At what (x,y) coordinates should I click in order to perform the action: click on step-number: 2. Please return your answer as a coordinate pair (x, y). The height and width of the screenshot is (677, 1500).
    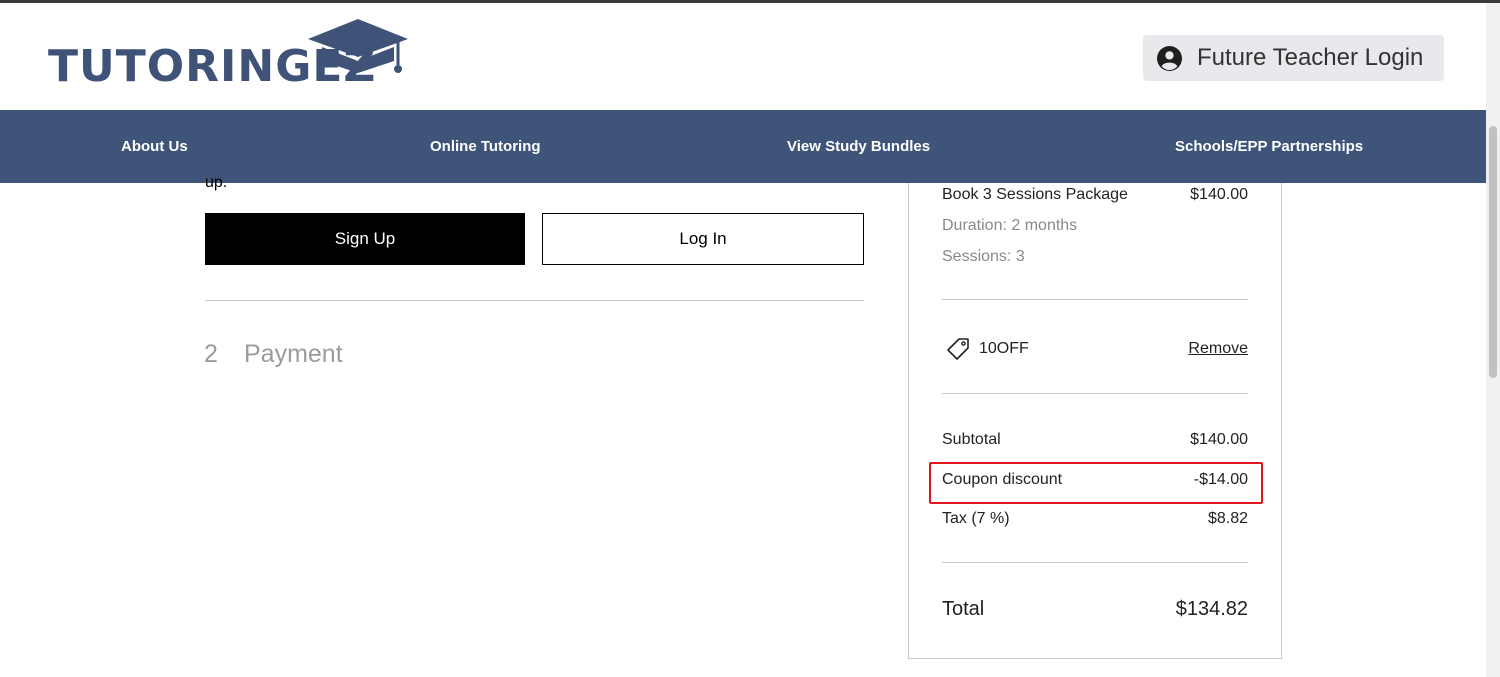
    Looking at the image, I should click on (211, 354).